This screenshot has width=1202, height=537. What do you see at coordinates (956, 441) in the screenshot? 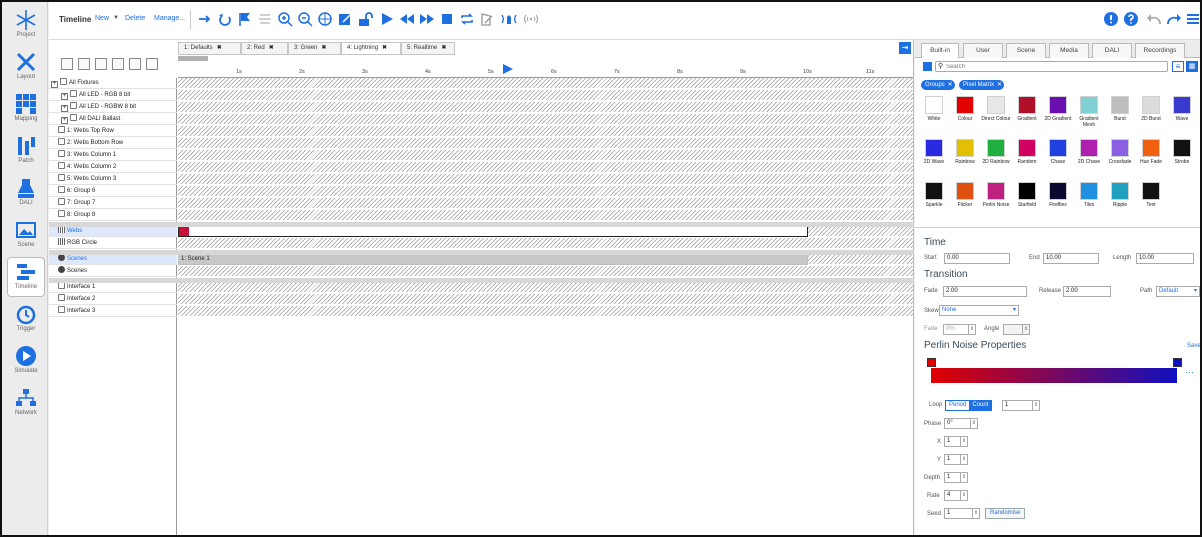
I see `x-stepper: 1 ⇕` at bounding box center [956, 441].